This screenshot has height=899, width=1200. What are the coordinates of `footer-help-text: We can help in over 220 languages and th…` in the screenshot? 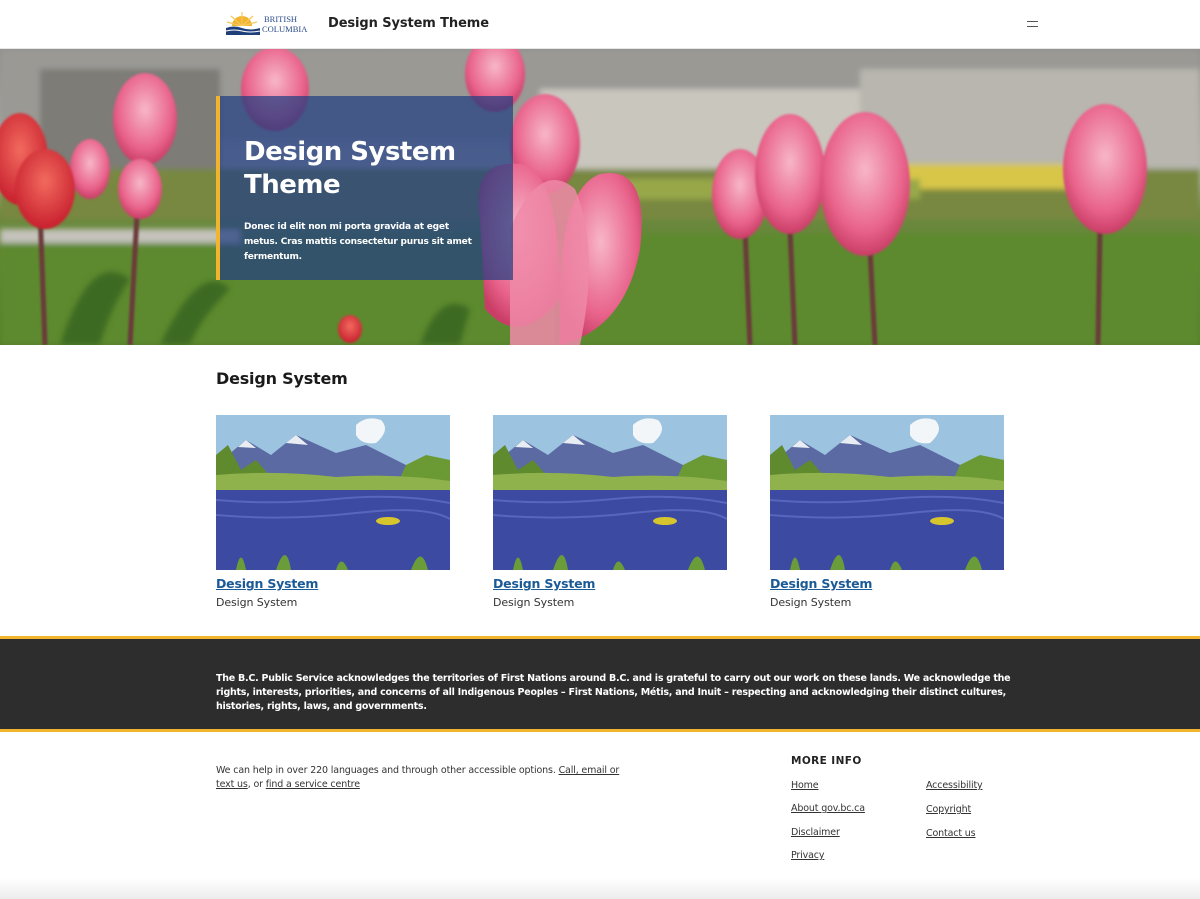 It's located at (421, 778).